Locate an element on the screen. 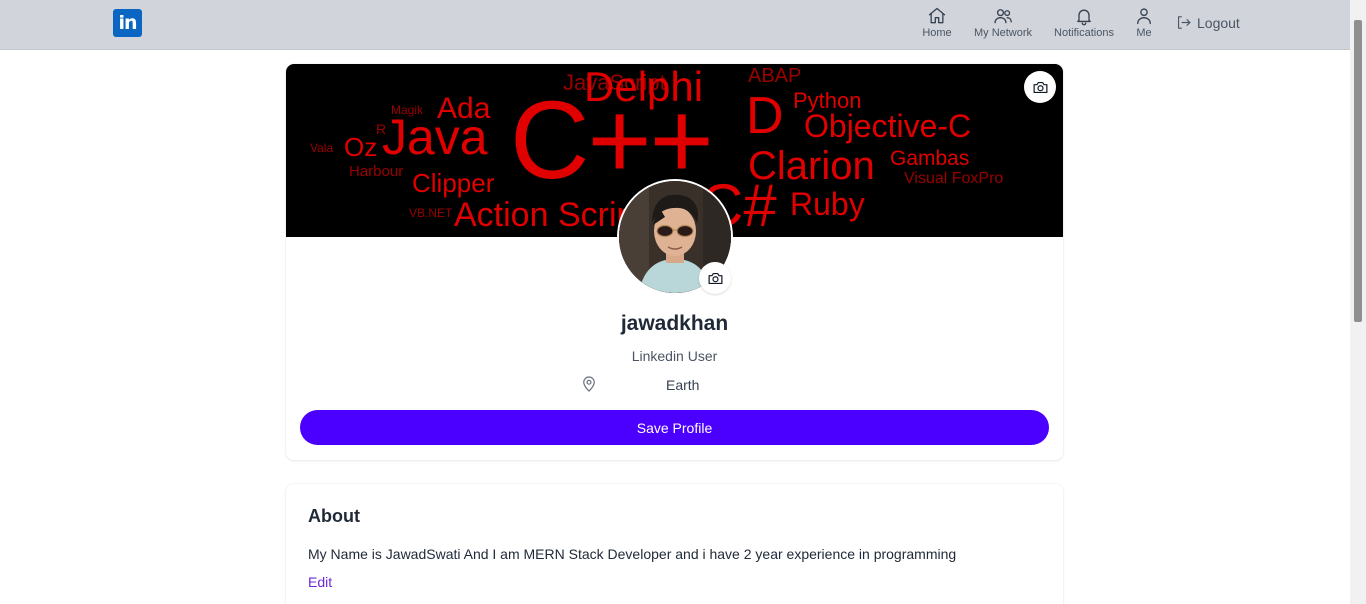  banner-word: Clipper is located at coordinates (453, 183).